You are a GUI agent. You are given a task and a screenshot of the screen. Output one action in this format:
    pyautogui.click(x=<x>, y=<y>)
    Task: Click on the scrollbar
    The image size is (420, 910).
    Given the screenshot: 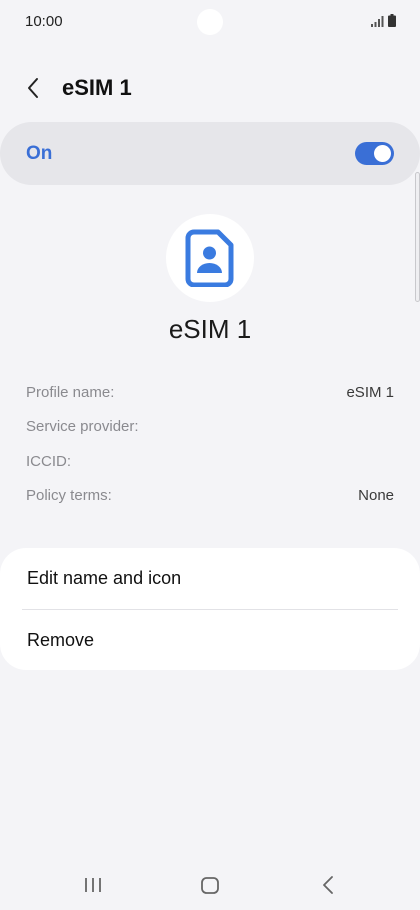 What is the action you would take?
    pyautogui.click(x=417, y=237)
    